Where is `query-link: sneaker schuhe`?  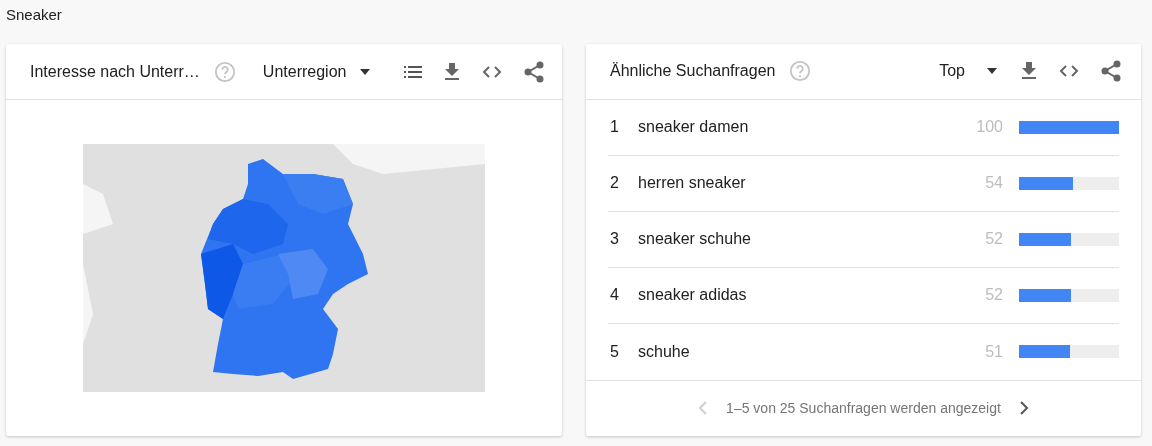
query-link: sneaker schuhe is located at coordinates (694, 239).